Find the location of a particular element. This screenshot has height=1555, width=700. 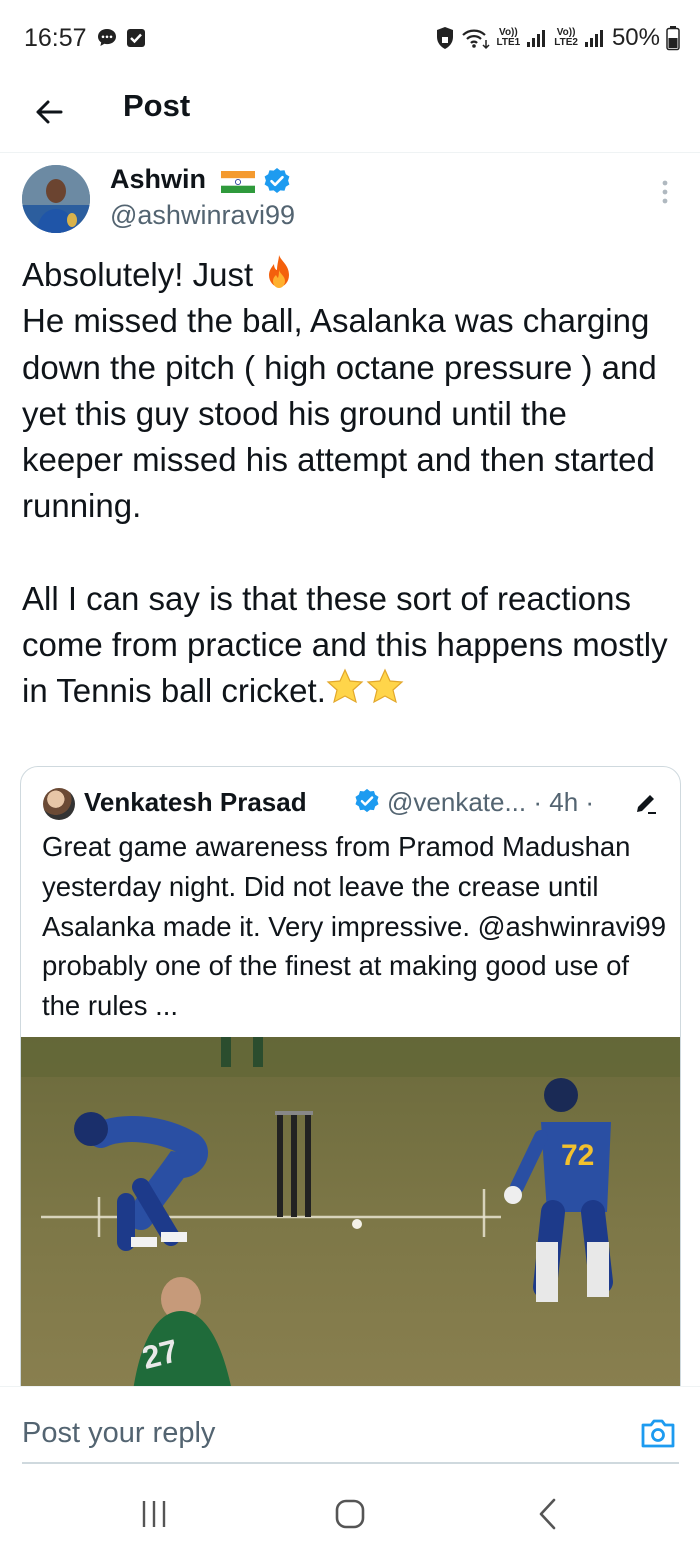

arrow-left-icon is located at coordinates (50, 112).